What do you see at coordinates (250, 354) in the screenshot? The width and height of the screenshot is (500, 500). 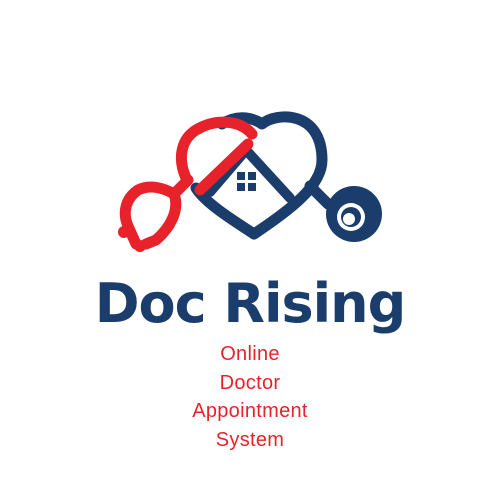 I see `tagline-line-1: Online` at bounding box center [250, 354].